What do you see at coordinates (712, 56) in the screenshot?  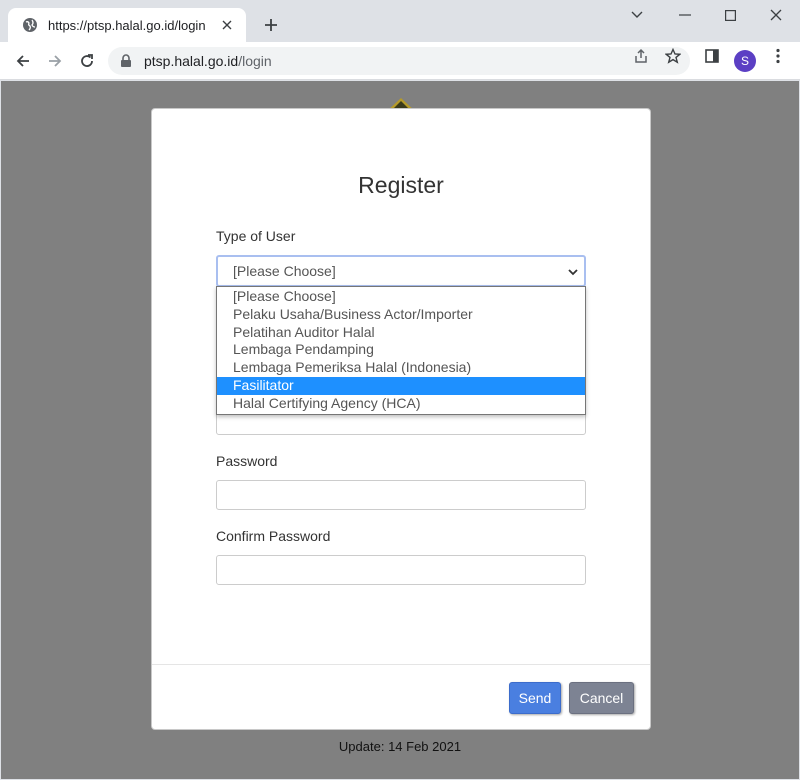 I see `side-panel-icon` at bounding box center [712, 56].